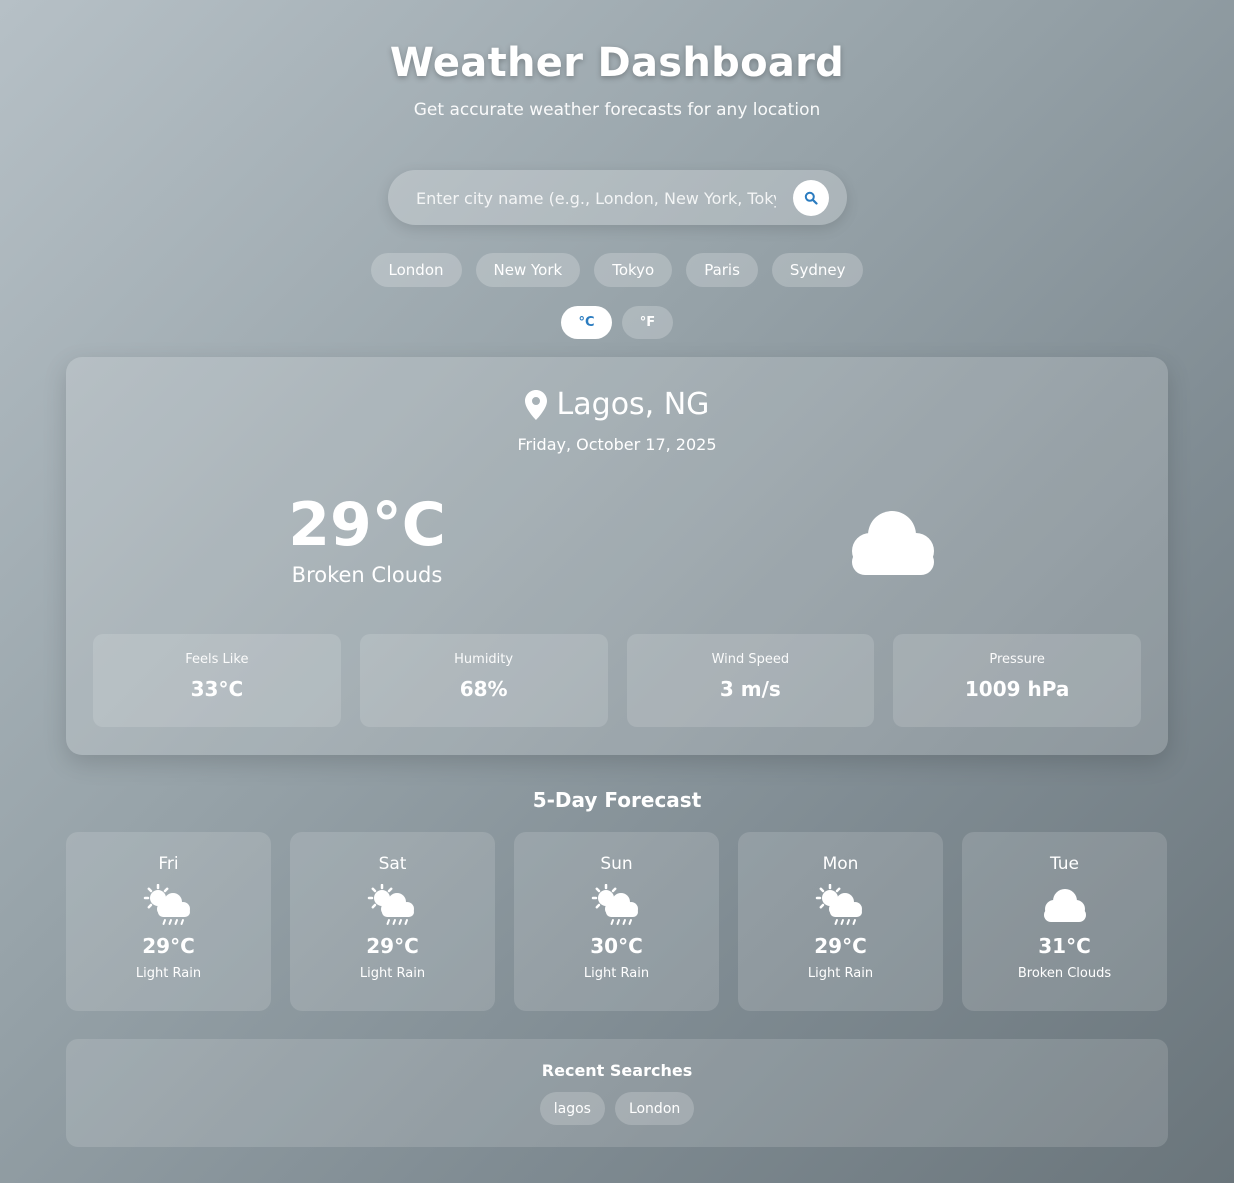  What do you see at coordinates (1017, 689) in the screenshot?
I see `detail-value: 1009 hPa` at bounding box center [1017, 689].